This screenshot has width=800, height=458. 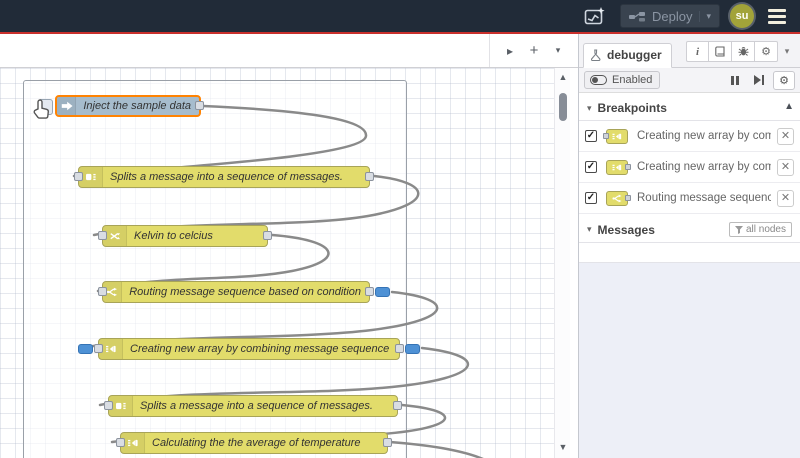 I want to click on messages-filter-button: all nodes, so click(x=760, y=229).